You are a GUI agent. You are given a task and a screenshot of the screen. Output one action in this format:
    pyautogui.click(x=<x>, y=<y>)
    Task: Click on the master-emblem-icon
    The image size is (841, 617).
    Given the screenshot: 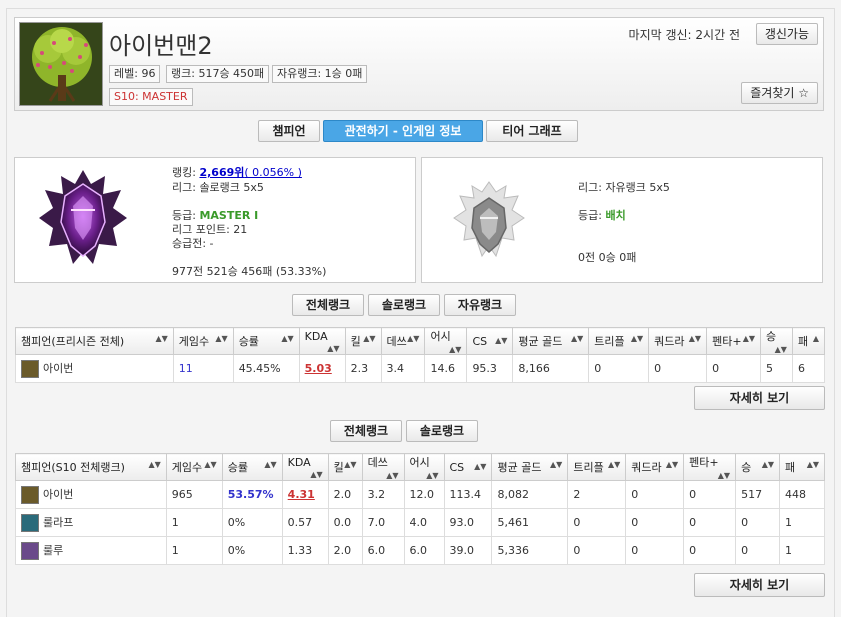 What is the action you would take?
    pyautogui.click(x=83, y=220)
    